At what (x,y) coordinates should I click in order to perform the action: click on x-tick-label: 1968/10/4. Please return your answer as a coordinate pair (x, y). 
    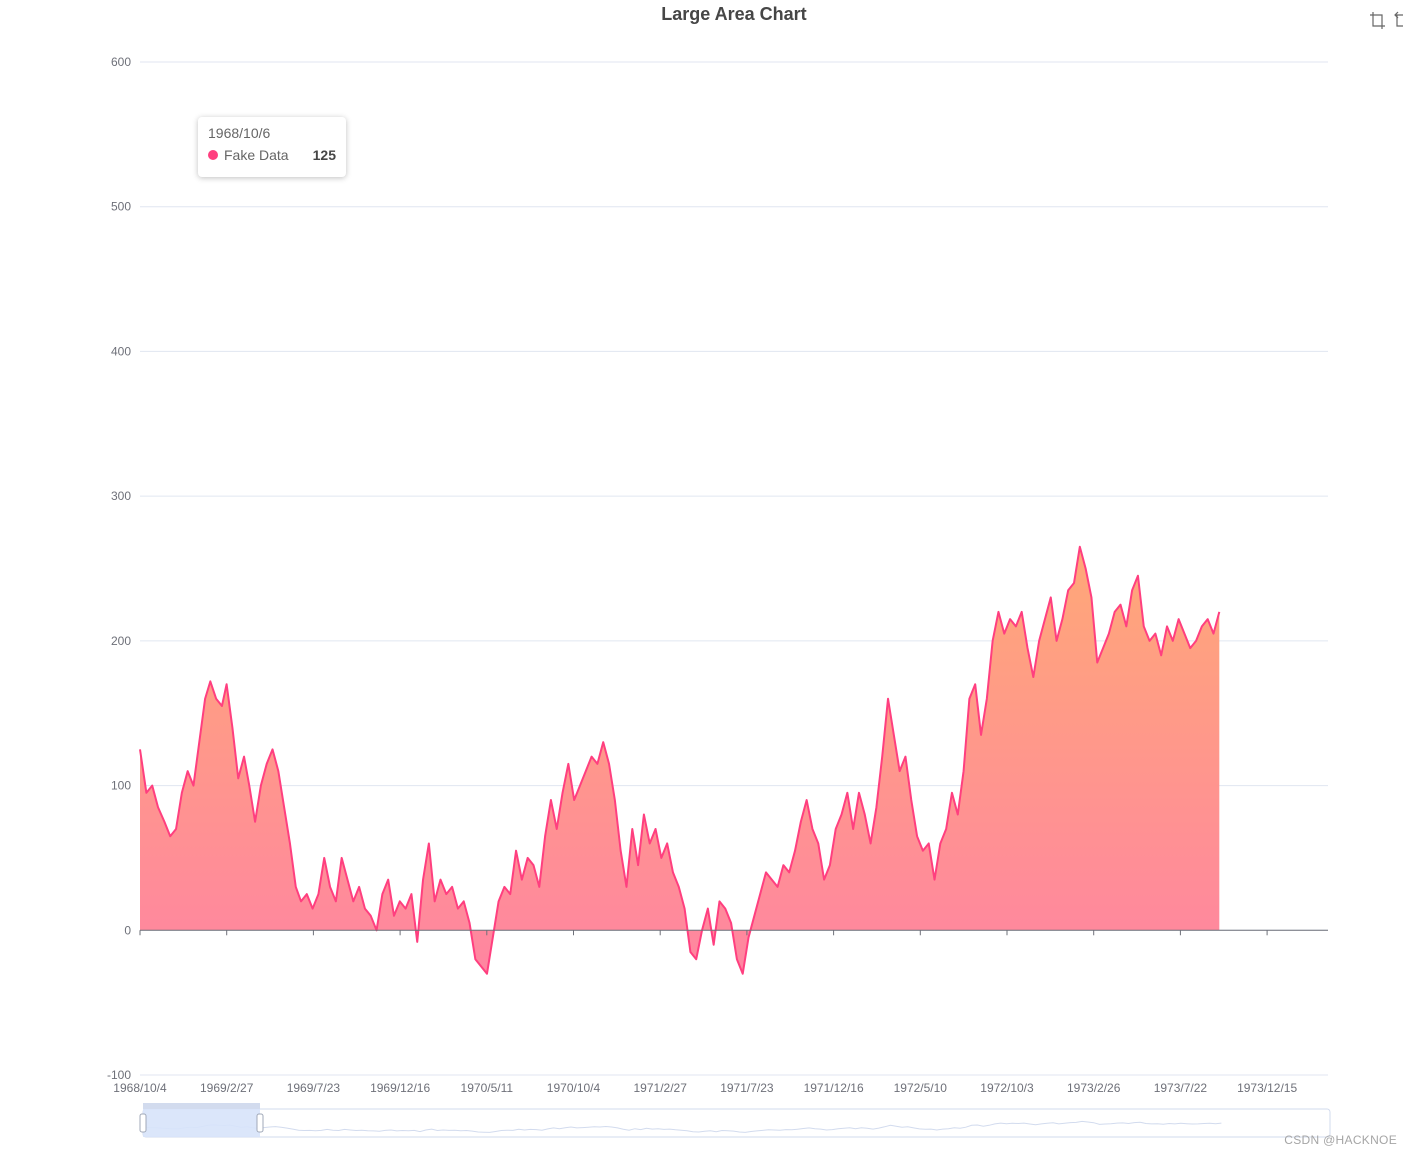
    Looking at the image, I should click on (140, 1088).